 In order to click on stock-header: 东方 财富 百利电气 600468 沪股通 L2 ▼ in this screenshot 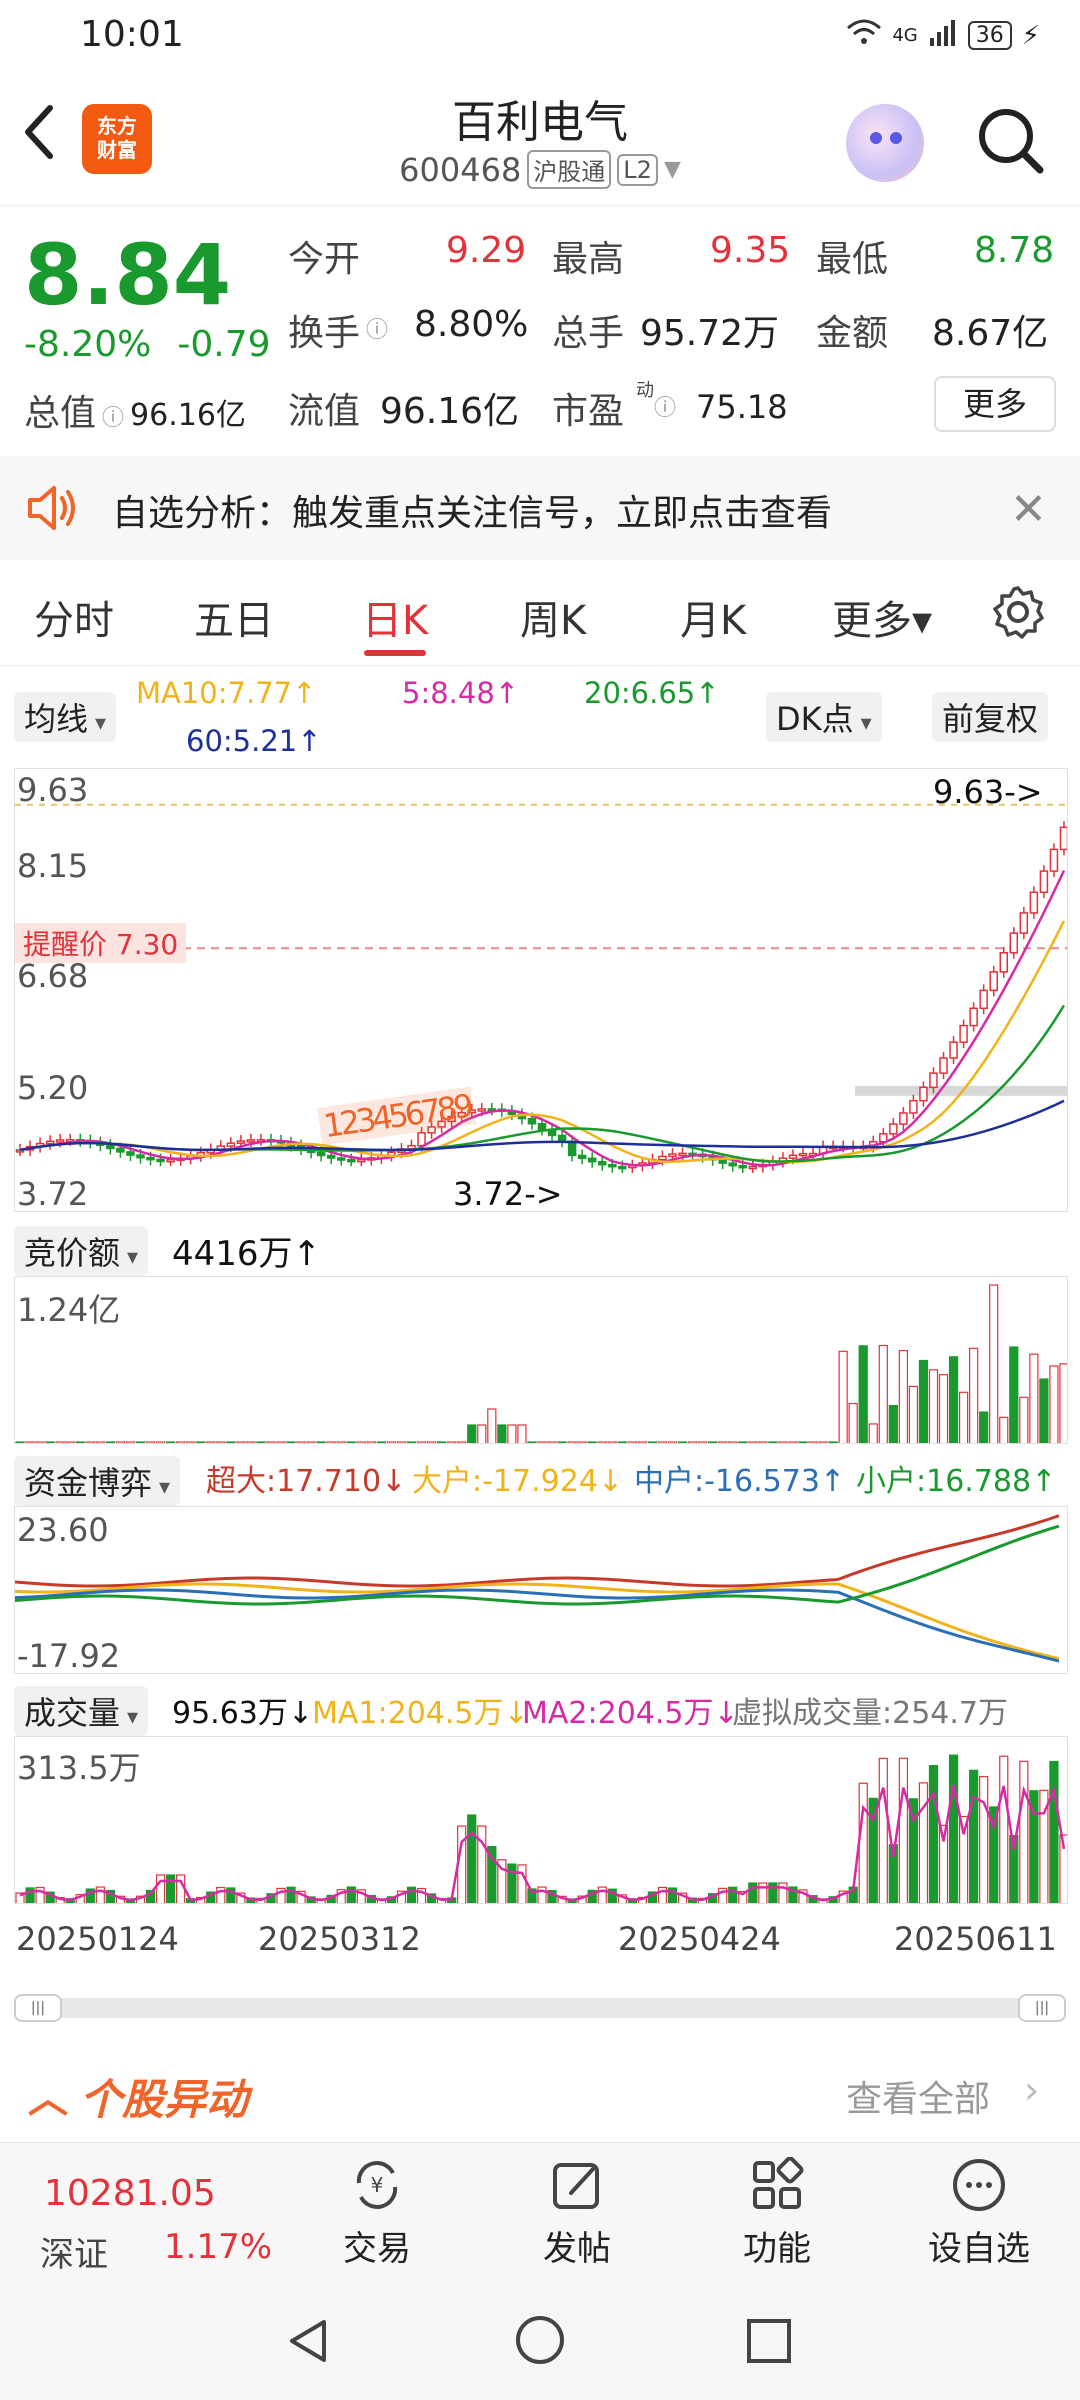, I will do `click(540, 139)`.